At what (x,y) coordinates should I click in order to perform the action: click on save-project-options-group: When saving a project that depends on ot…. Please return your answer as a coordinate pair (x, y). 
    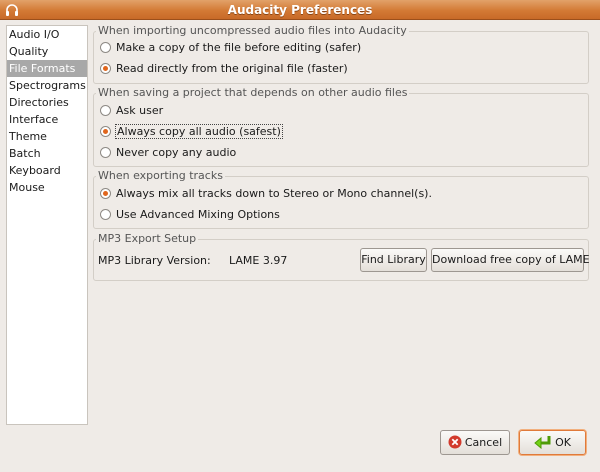
    Looking at the image, I should click on (341, 126).